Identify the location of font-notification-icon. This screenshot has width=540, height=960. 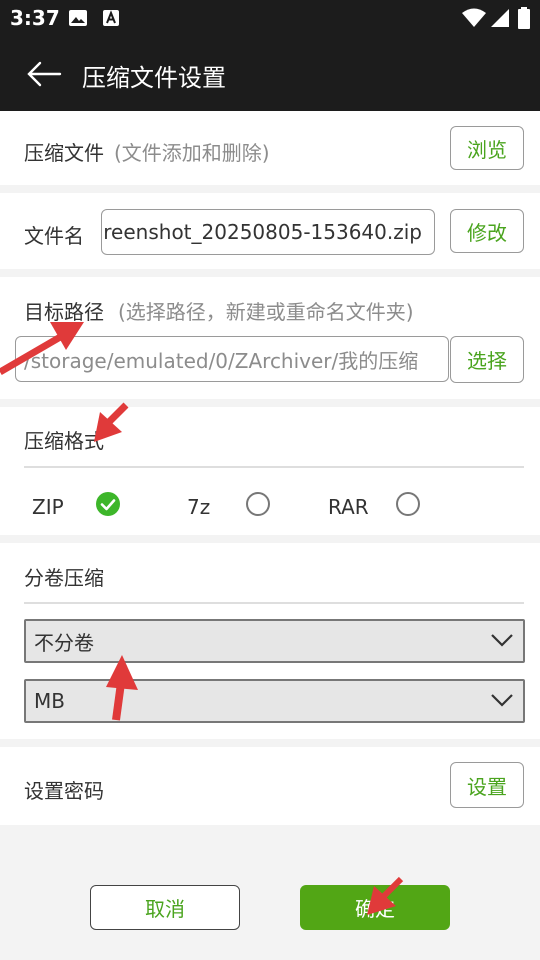
(111, 18).